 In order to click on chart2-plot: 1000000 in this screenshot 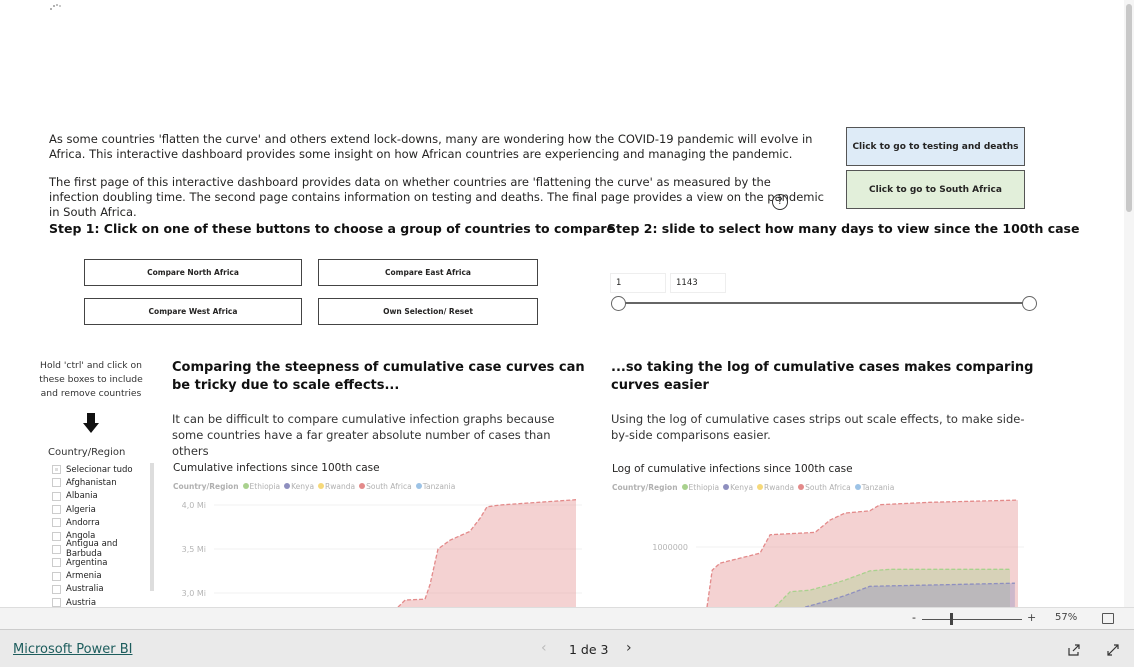, I will do `click(820, 549)`.